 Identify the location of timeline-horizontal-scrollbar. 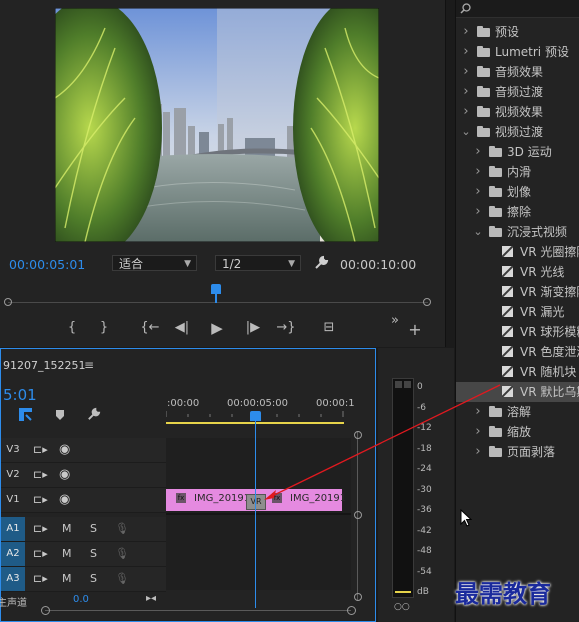
(198, 610).